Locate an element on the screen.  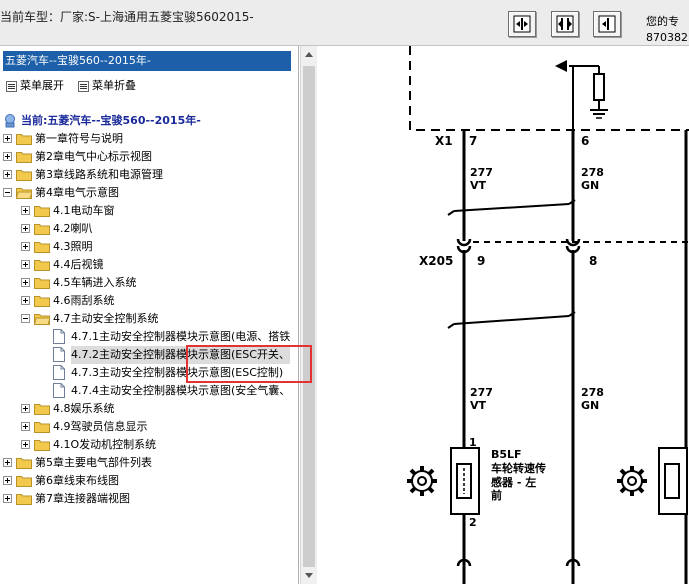
scroll-down-button is located at coordinates (309, 575).